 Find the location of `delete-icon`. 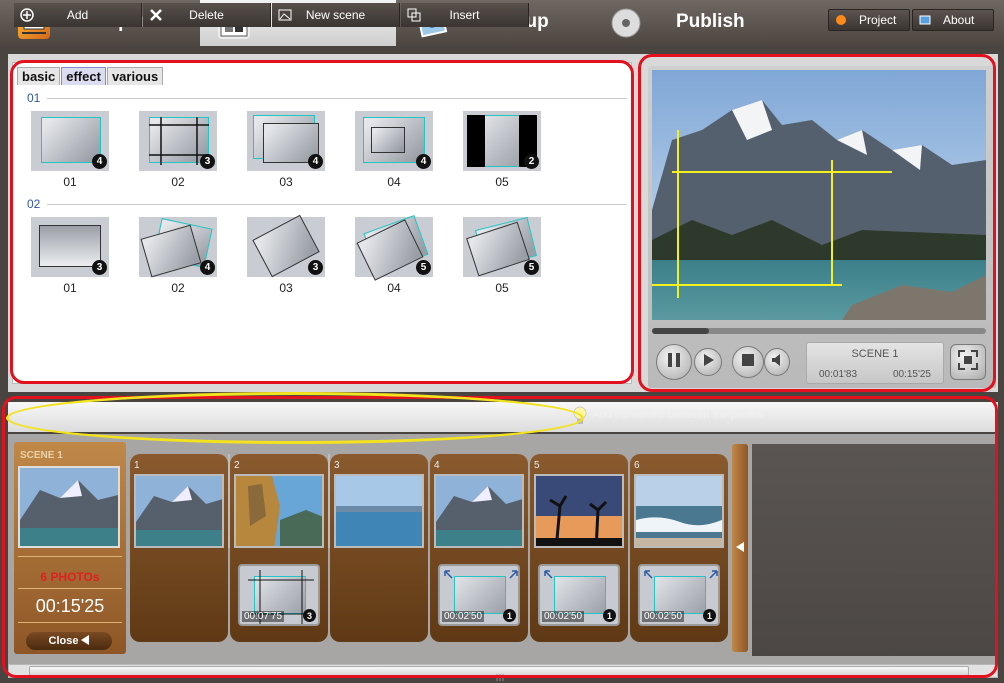

delete-icon is located at coordinates (156, 15).